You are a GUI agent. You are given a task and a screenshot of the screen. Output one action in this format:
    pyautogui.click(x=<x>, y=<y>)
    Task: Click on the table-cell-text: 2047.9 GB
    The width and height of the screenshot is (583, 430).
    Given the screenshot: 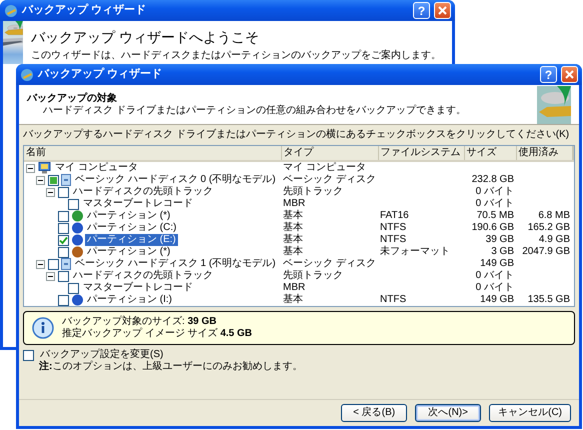 What is the action you would take?
    pyautogui.click(x=546, y=252)
    